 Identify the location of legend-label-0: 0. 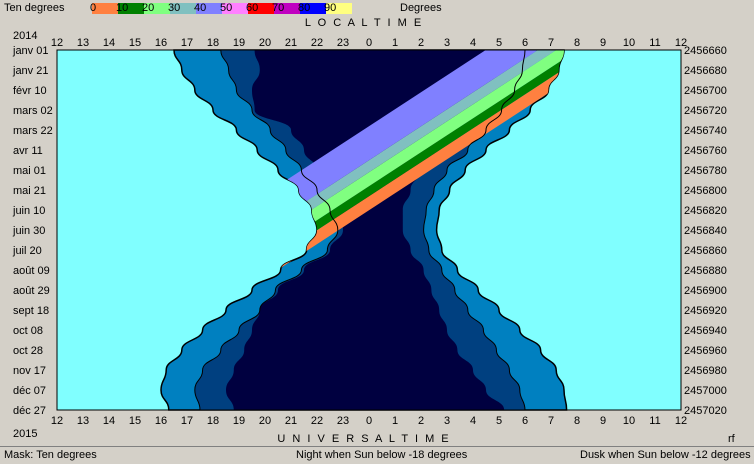
(93, 8).